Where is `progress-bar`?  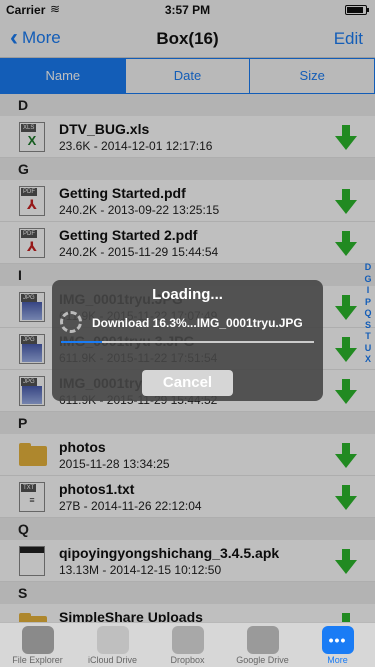 progress-bar is located at coordinates (187, 342).